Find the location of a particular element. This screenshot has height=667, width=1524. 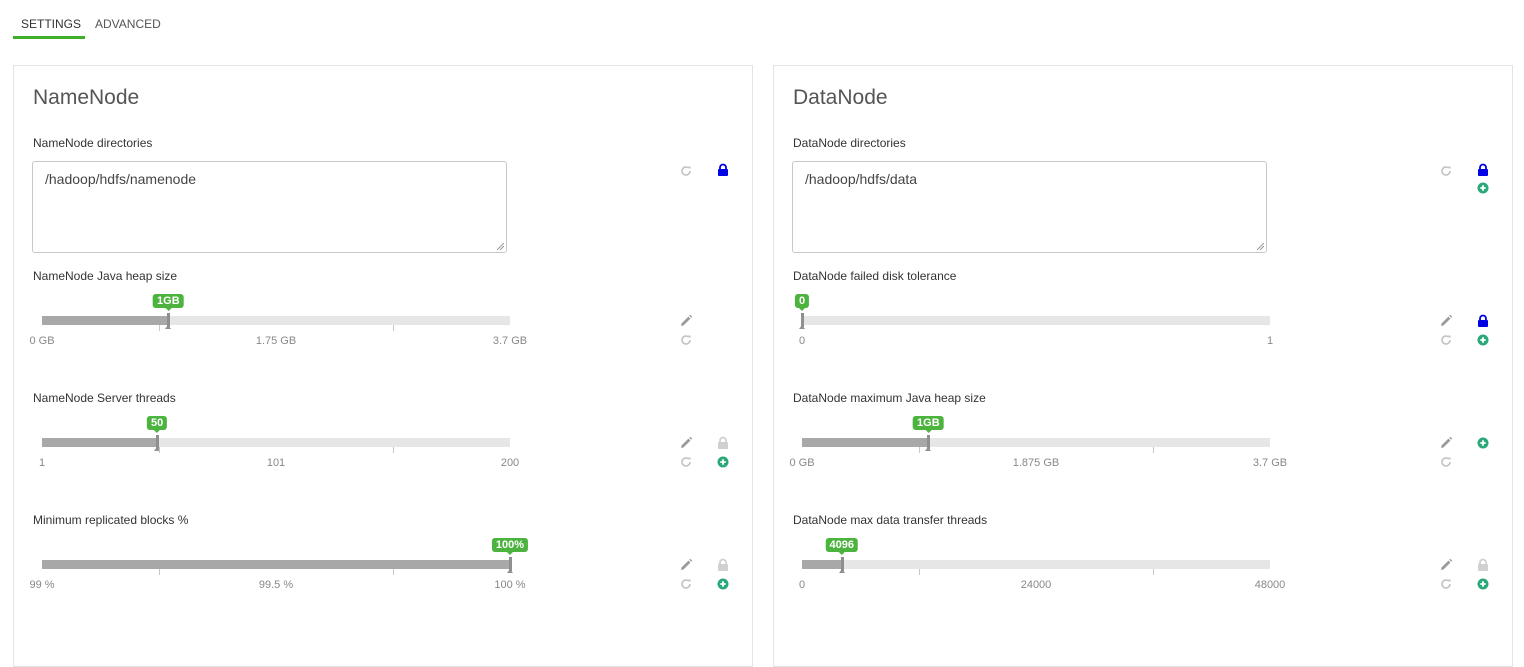

slider-value-badge: 100% is located at coordinates (510, 546).